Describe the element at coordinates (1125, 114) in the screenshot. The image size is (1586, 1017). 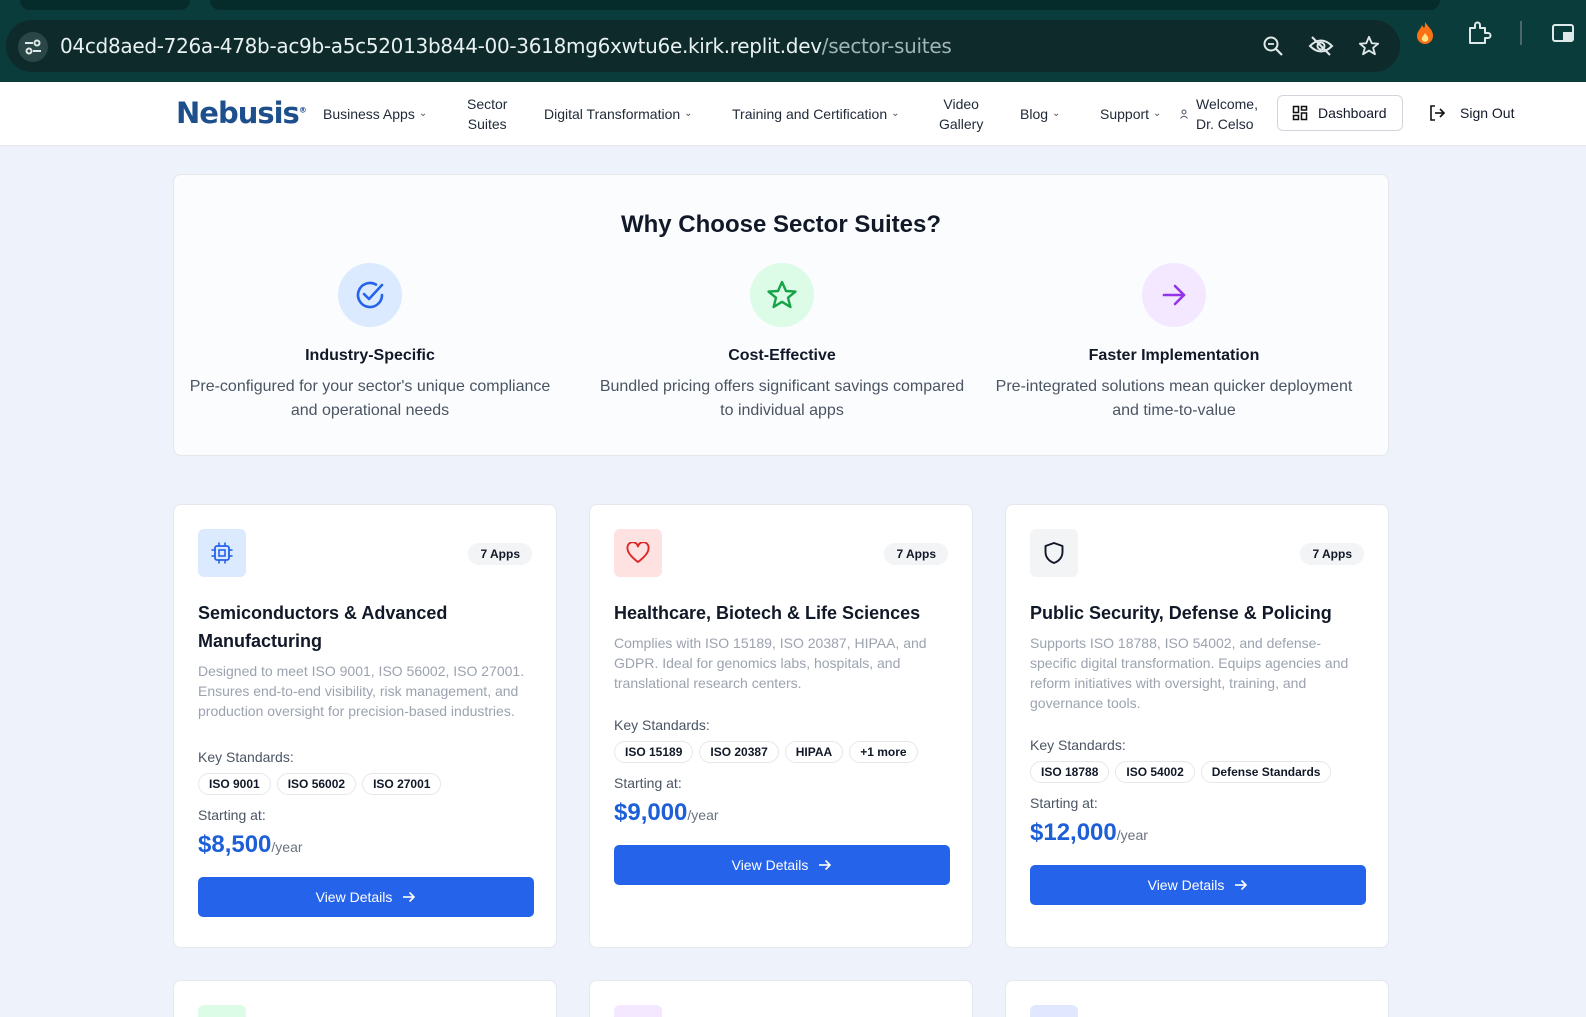
I see `nav-label: Support` at that location.